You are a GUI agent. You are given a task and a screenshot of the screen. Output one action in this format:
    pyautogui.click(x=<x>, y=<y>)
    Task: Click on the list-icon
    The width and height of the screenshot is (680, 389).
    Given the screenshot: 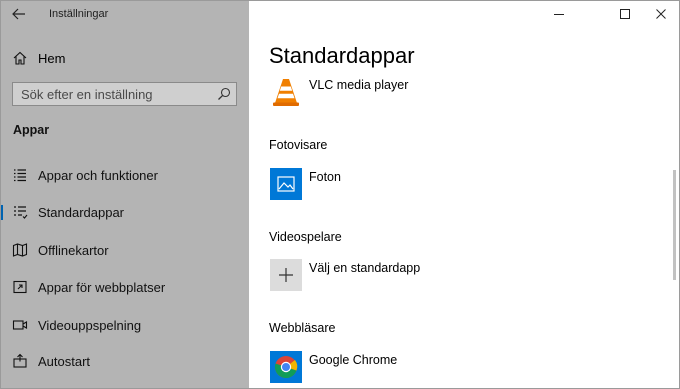 What is the action you would take?
    pyautogui.click(x=20, y=175)
    